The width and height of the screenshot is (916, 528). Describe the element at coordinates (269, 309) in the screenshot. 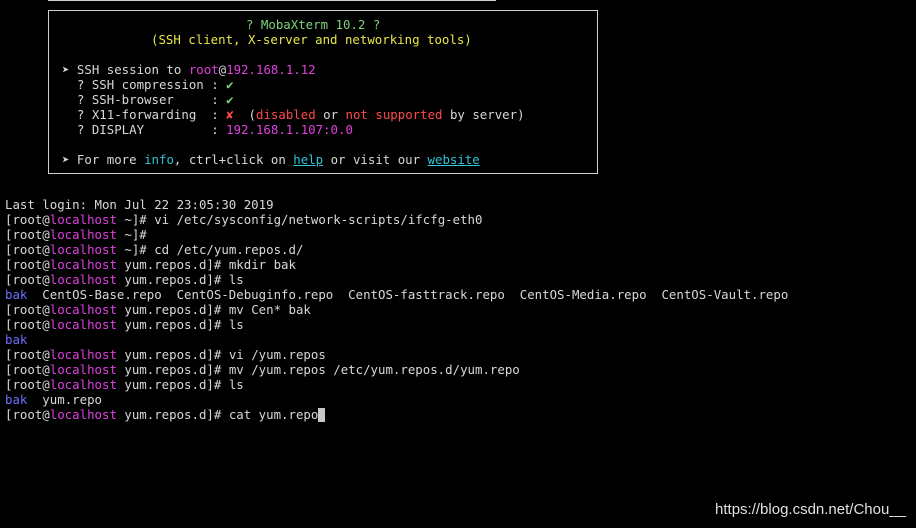

I see `command-text: mv Cen* bak` at that location.